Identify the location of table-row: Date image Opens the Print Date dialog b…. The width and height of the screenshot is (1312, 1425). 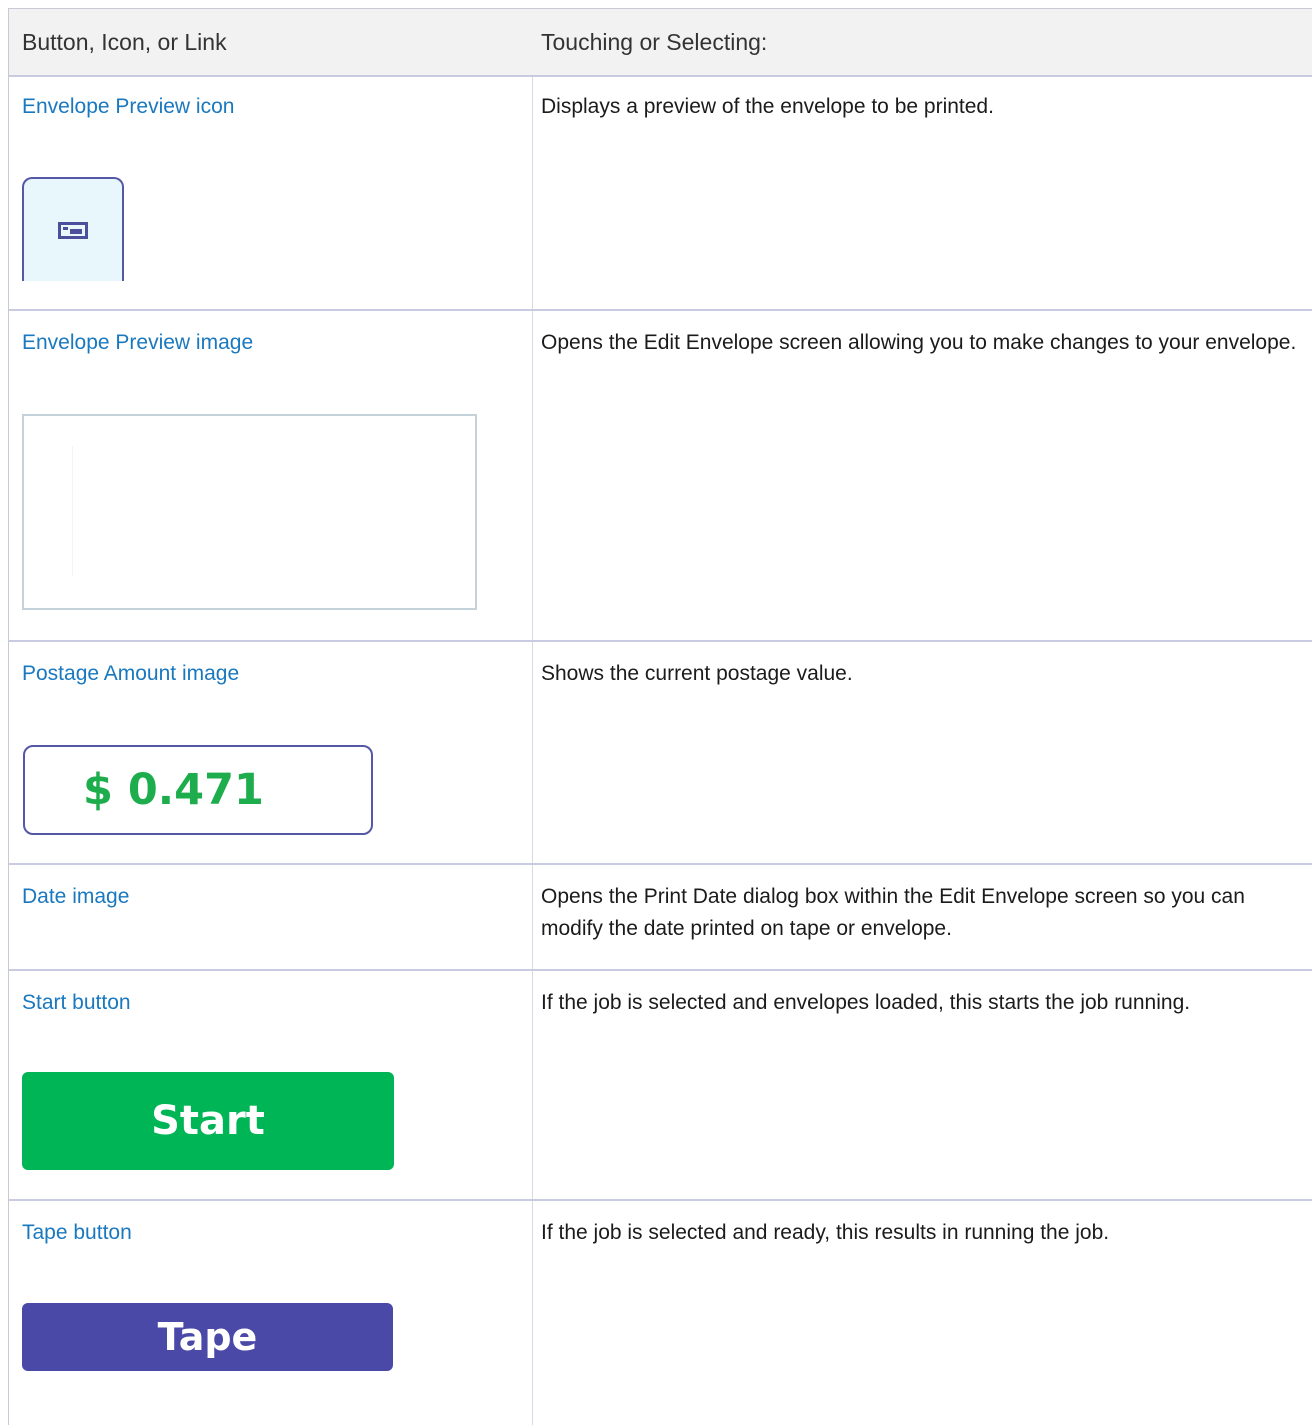
(660, 918).